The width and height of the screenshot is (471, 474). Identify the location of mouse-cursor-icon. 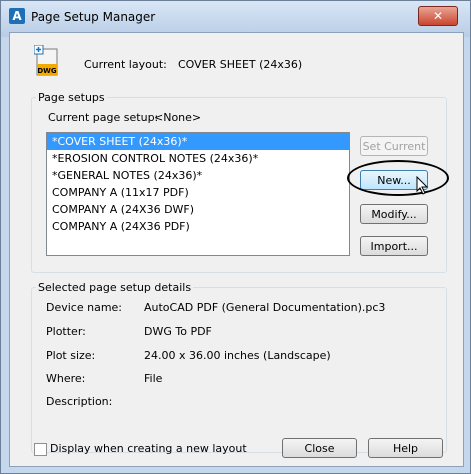
(422, 185).